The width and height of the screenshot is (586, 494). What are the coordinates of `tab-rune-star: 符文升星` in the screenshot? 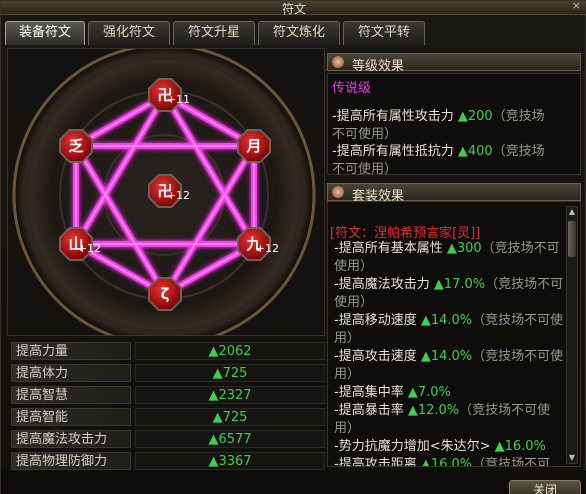 It's located at (214, 33).